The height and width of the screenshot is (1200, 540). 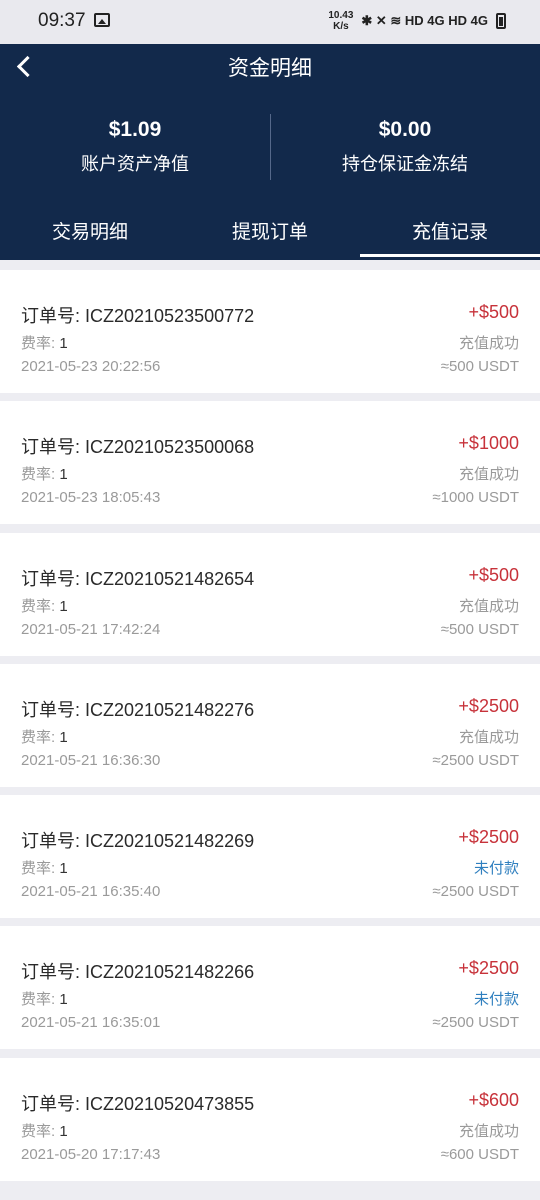 I want to click on record-time: 2021-05-21 17:42:24, so click(x=91, y=629).